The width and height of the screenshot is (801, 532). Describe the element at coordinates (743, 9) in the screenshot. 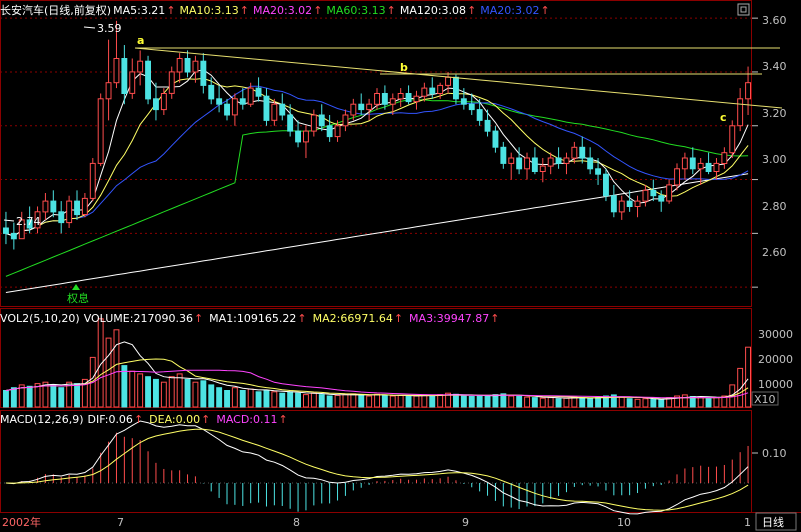

I see `restore-button` at that location.